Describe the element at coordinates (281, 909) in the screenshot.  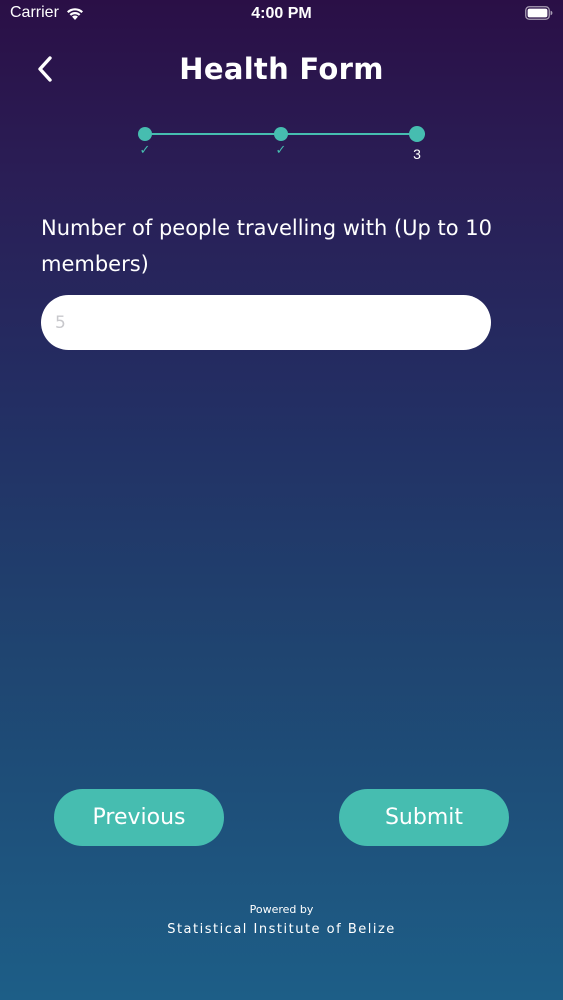
I see `powered-by-label: Powered by` at that location.